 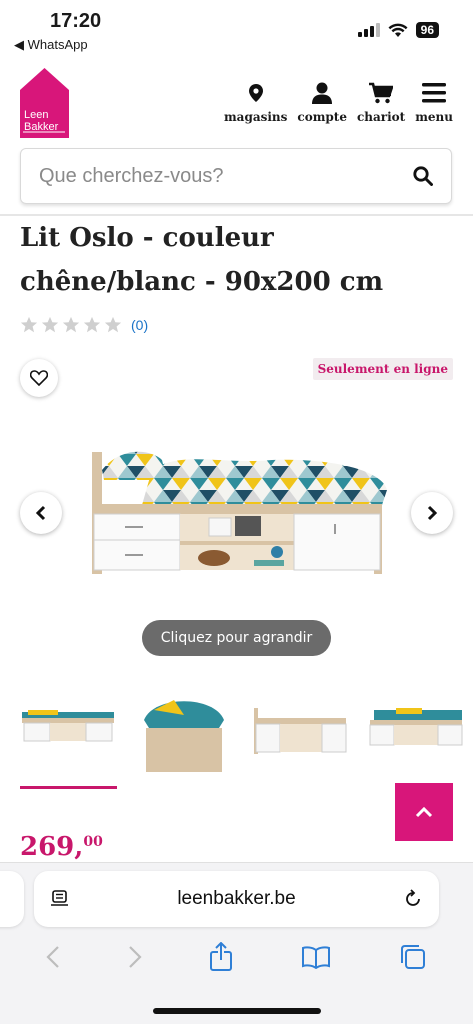 What do you see at coordinates (236, 638) in the screenshot?
I see `zoom-hint-button: Cliquez pour agrandir` at bounding box center [236, 638].